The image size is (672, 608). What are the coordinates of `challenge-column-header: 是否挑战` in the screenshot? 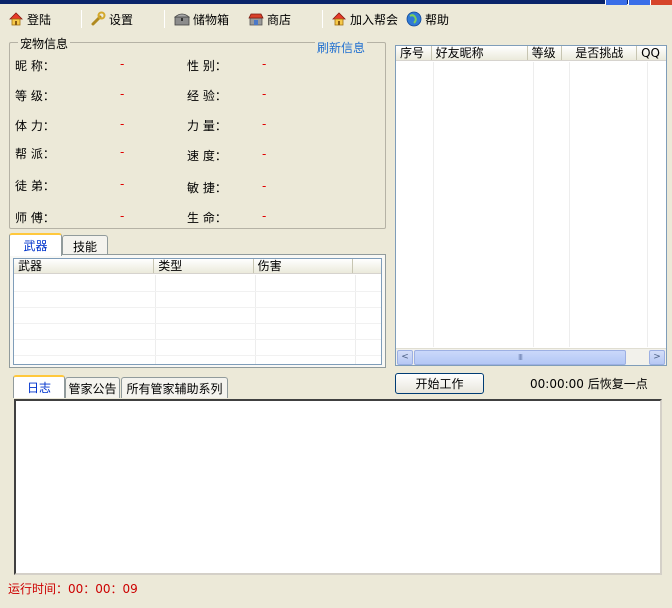 It's located at (600, 53).